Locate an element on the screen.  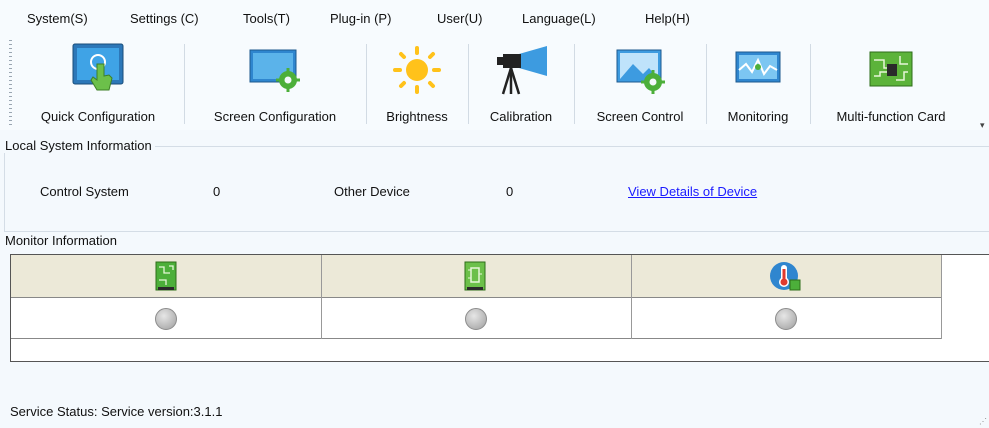
quick-configuration-button: Quick Configuration is located at coordinates (98, 84).